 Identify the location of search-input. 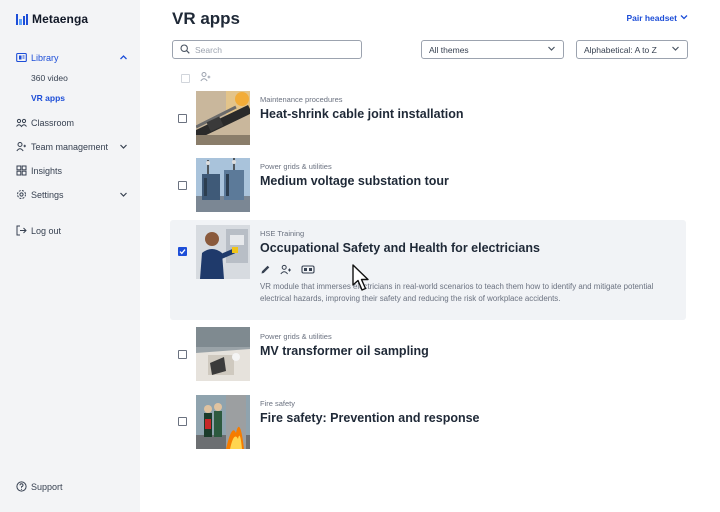
(275, 49).